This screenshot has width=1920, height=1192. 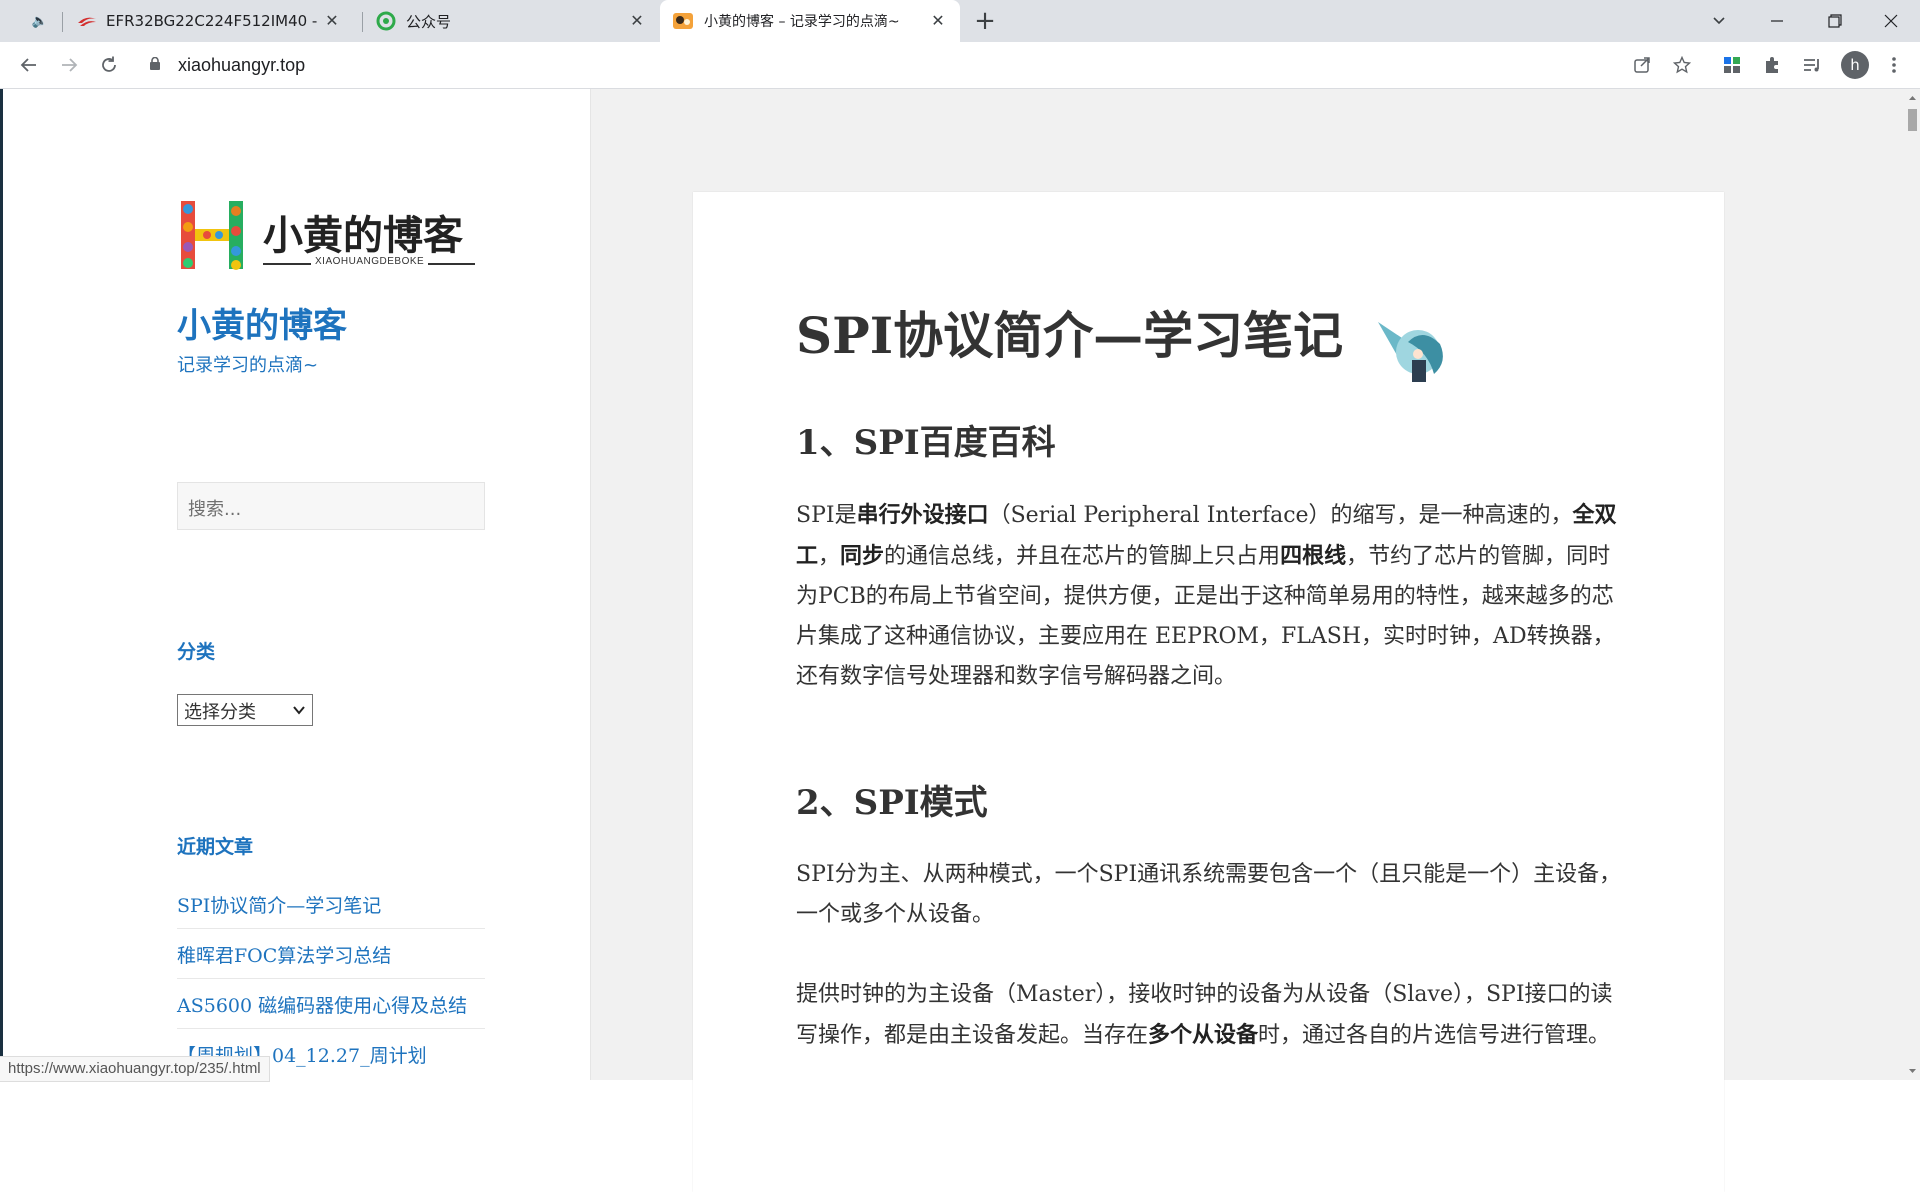 I want to click on article-title: SPI协议简介—学习笔记, so click(x=1070, y=335).